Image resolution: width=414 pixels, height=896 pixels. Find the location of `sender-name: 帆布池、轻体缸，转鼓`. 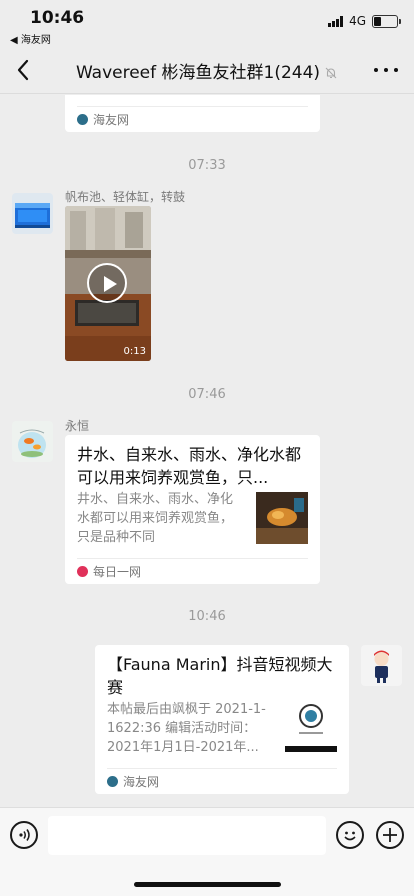

sender-name: 帆布池、轻体缸，转鼓 is located at coordinates (125, 197).